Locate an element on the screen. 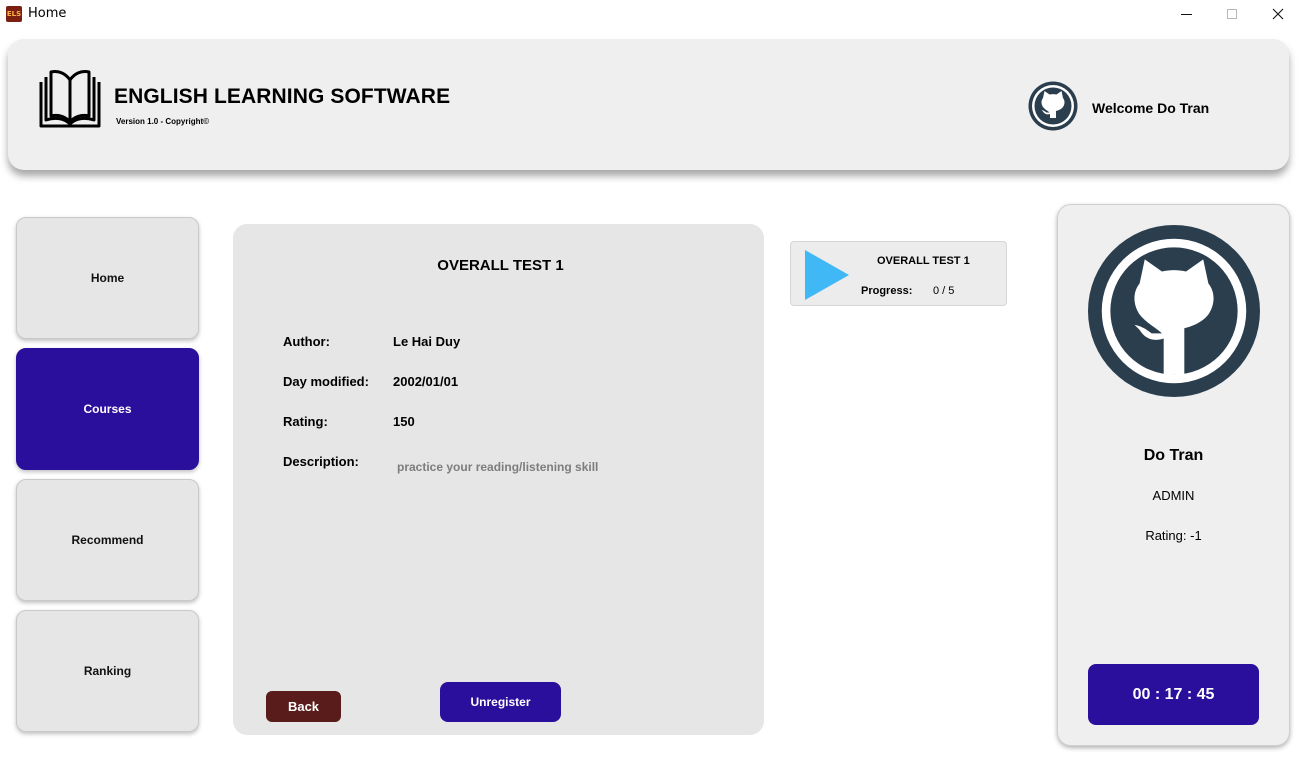 The width and height of the screenshot is (1301, 783). close-button is located at coordinates (1278, 14).